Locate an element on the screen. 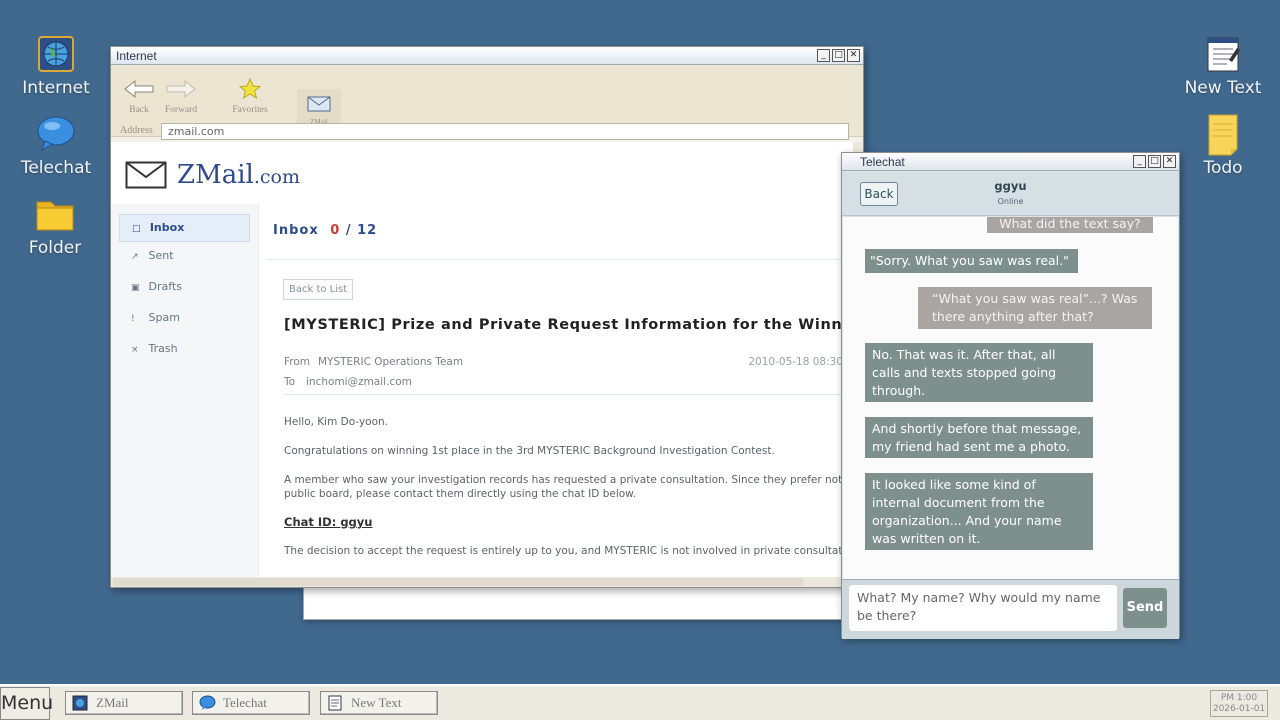 Image resolution: width=1280 pixels, height=720 pixels. system-clock: PM 1:00 2026-01-01 is located at coordinates (1239, 703).